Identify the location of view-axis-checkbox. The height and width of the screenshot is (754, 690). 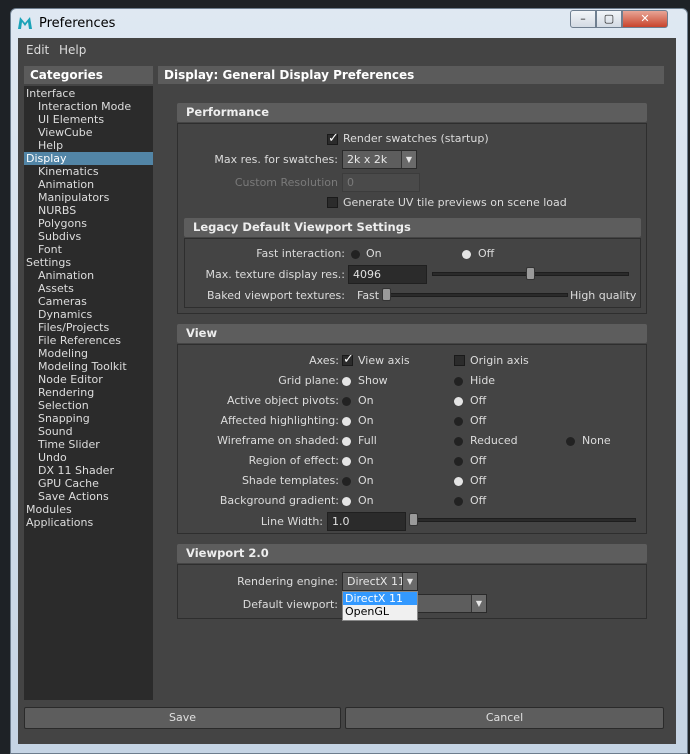
(348, 359).